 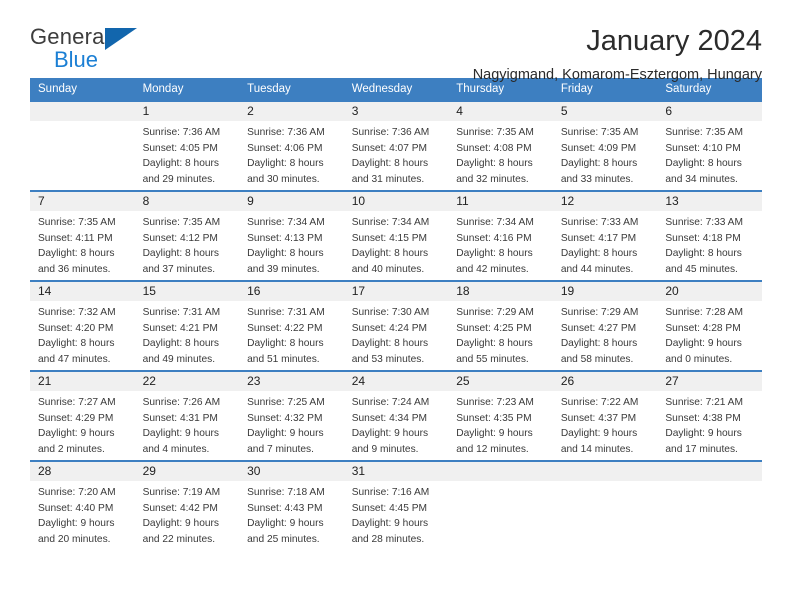 I want to click on day-number: 19, so click(x=605, y=291).